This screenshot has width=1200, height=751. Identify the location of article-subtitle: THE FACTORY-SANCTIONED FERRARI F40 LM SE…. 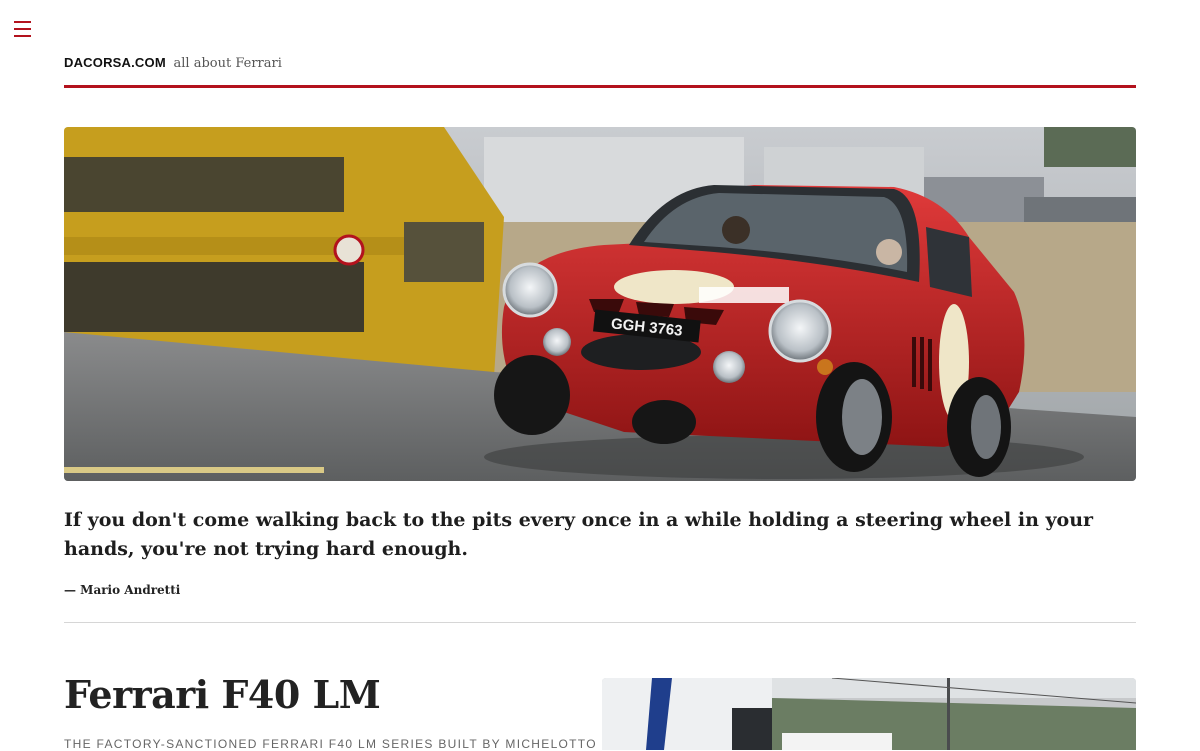
(330, 744).